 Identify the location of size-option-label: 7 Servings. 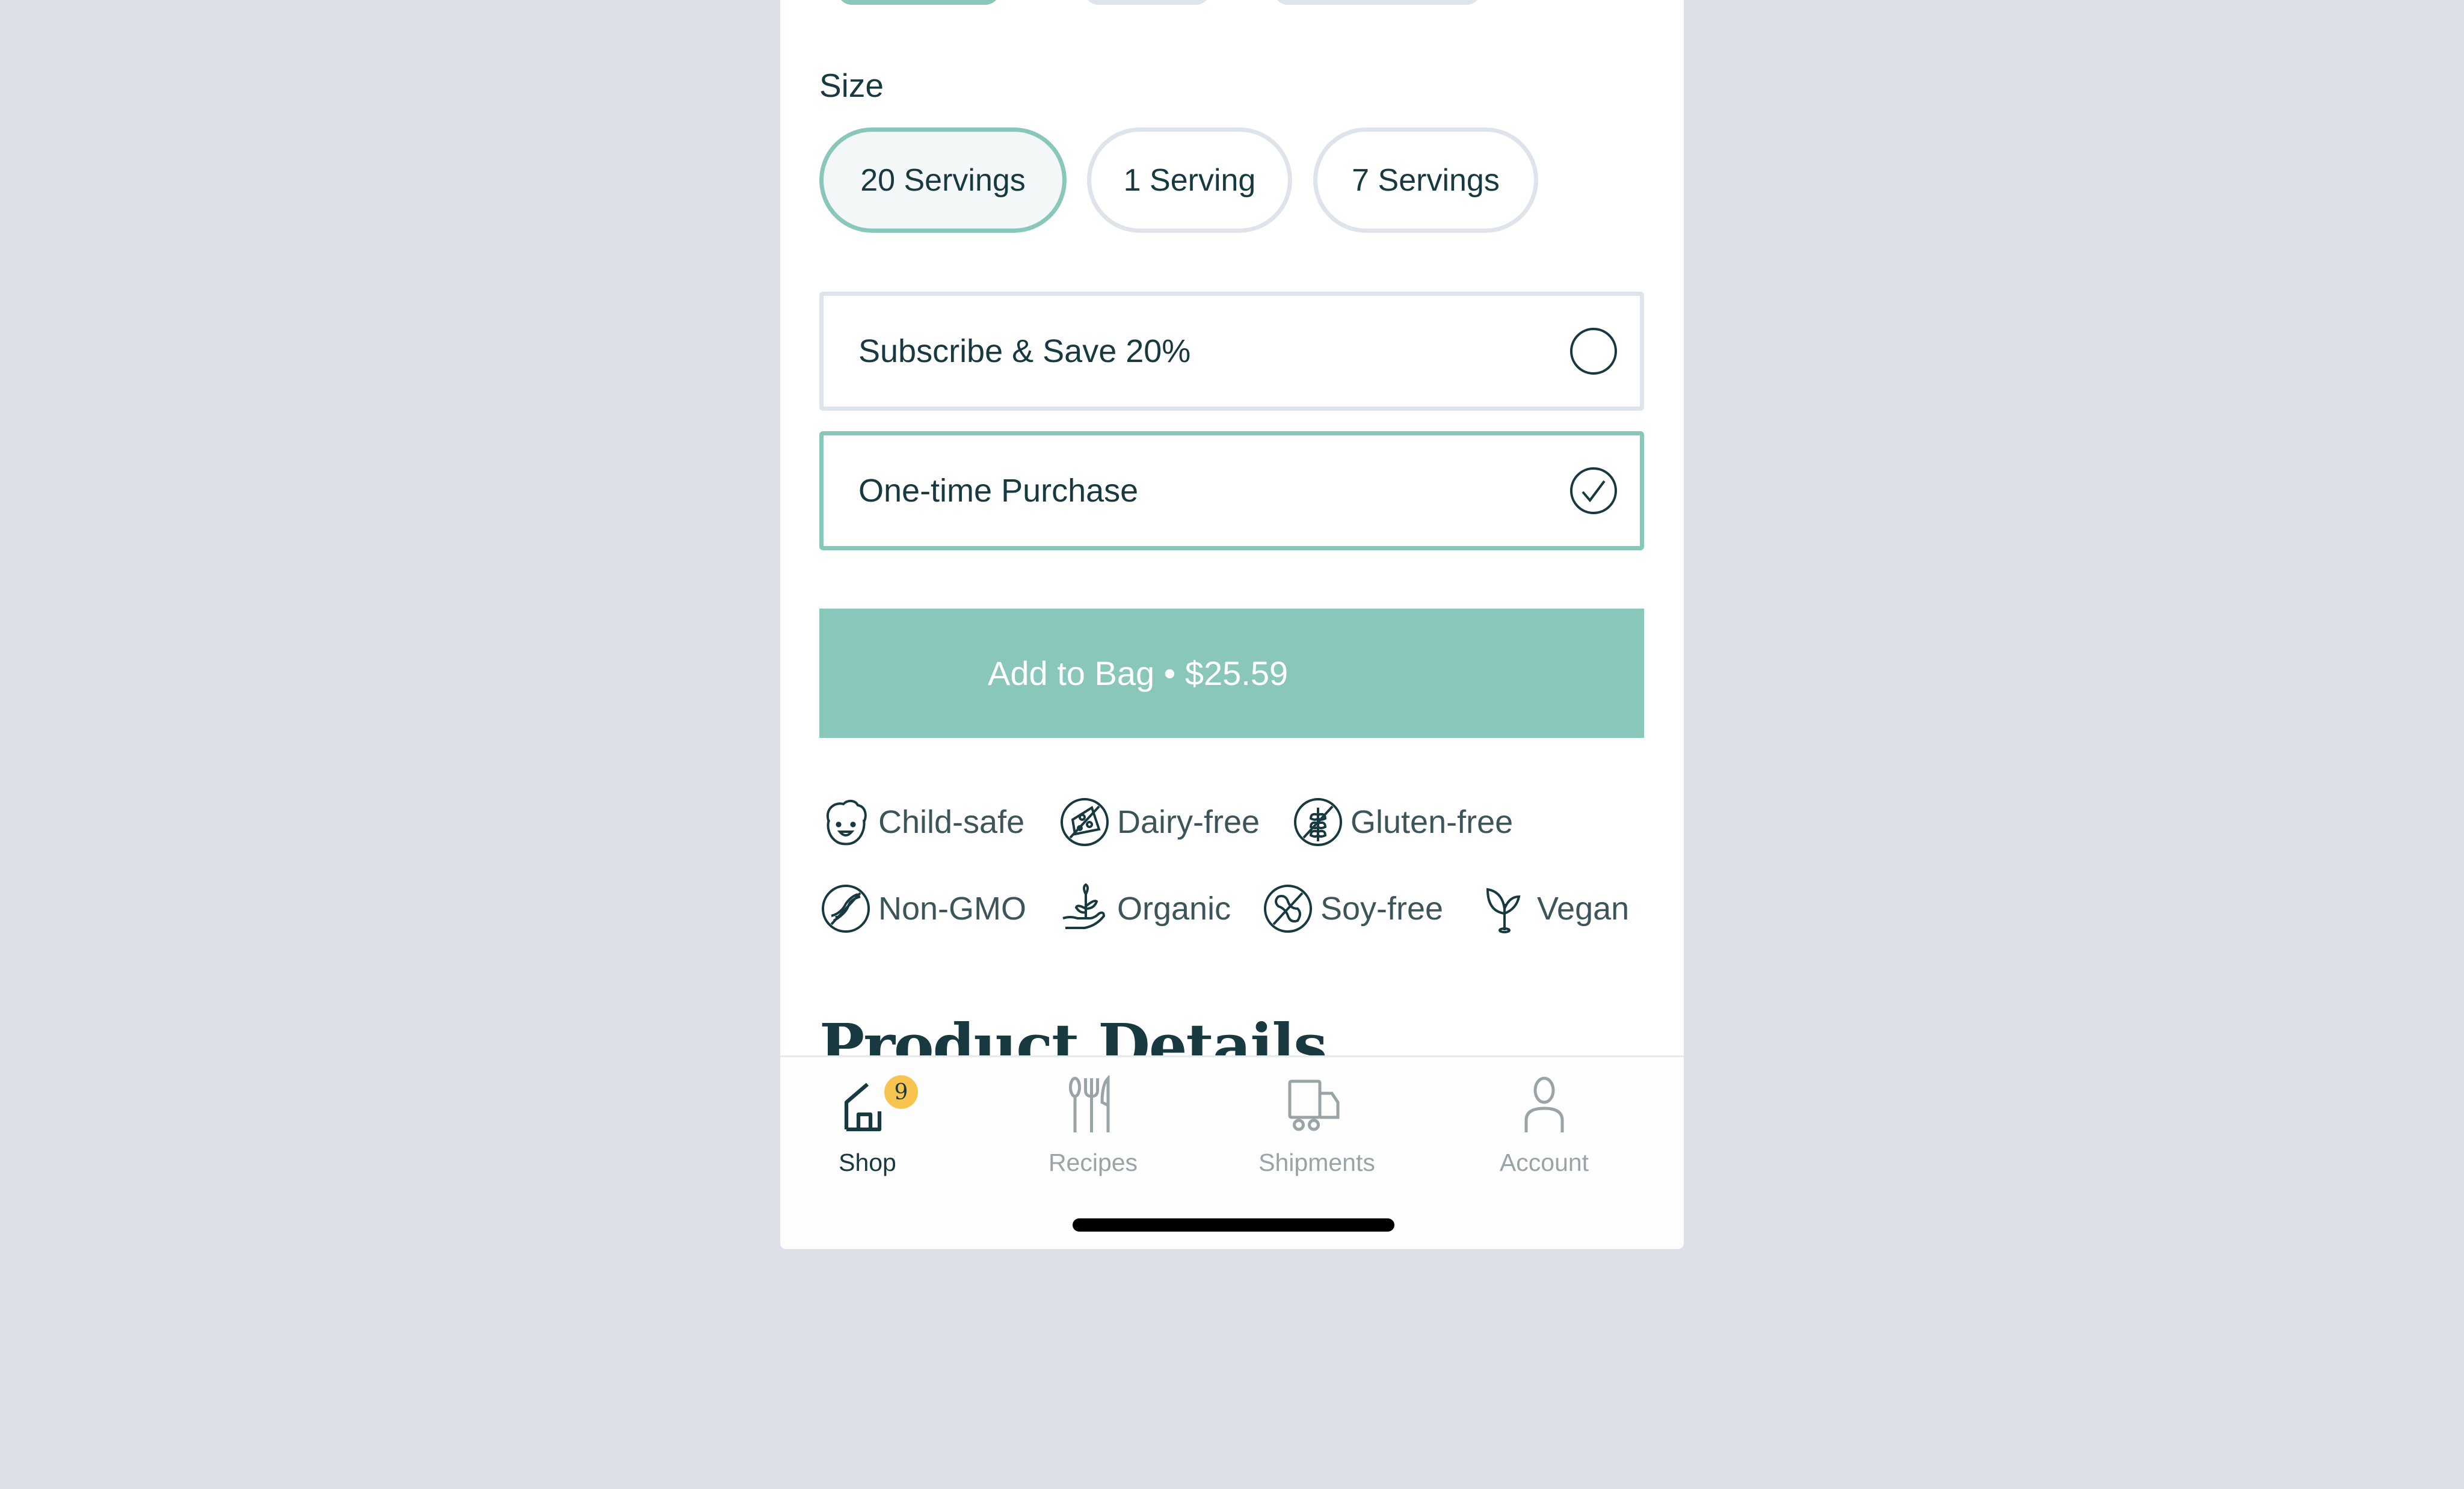
(1426, 180).